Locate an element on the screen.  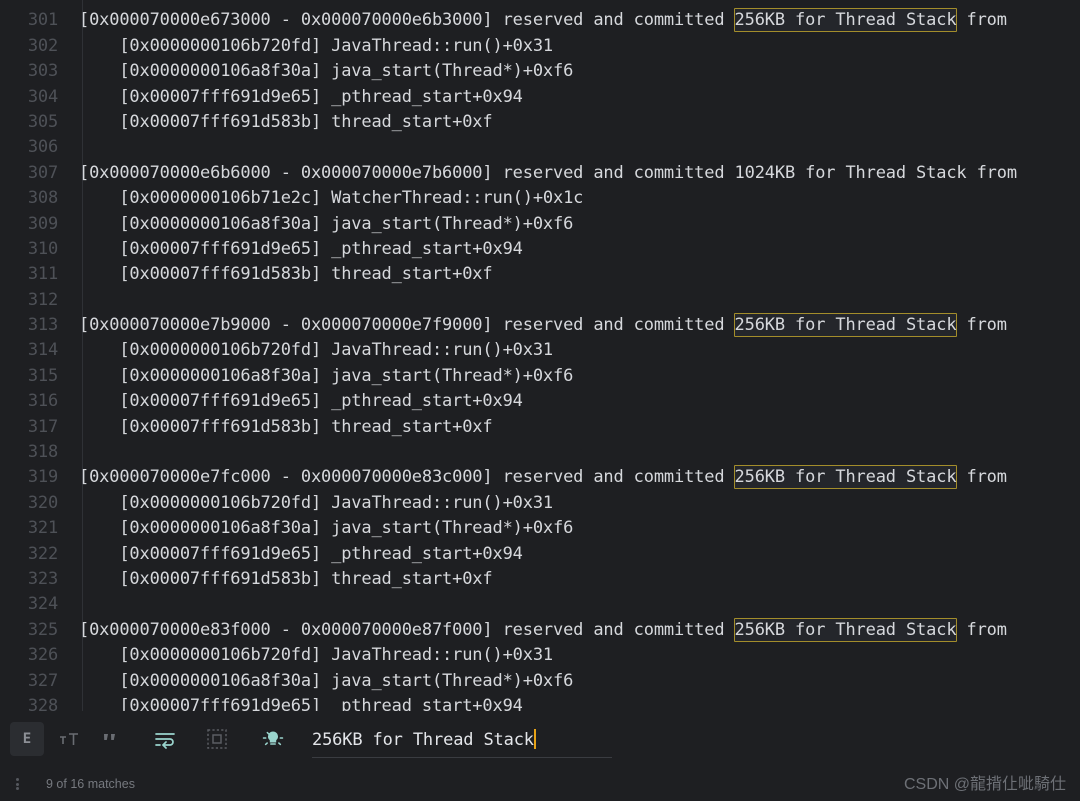
quick-fix-bulb-button is located at coordinates (273, 739).